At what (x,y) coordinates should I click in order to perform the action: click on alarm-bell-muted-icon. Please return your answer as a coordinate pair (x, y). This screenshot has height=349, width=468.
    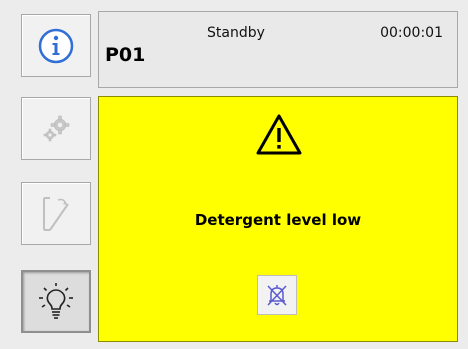
    Looking at the image, I should click on (277, 295).